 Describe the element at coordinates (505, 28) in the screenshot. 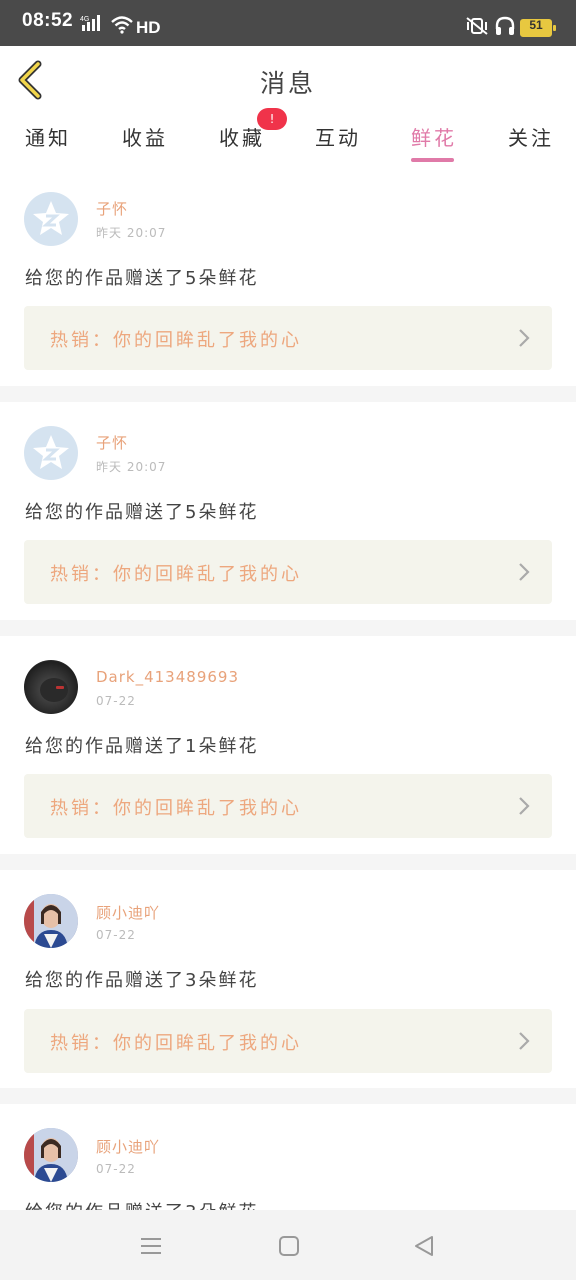

I see `headset-icon` at that location.